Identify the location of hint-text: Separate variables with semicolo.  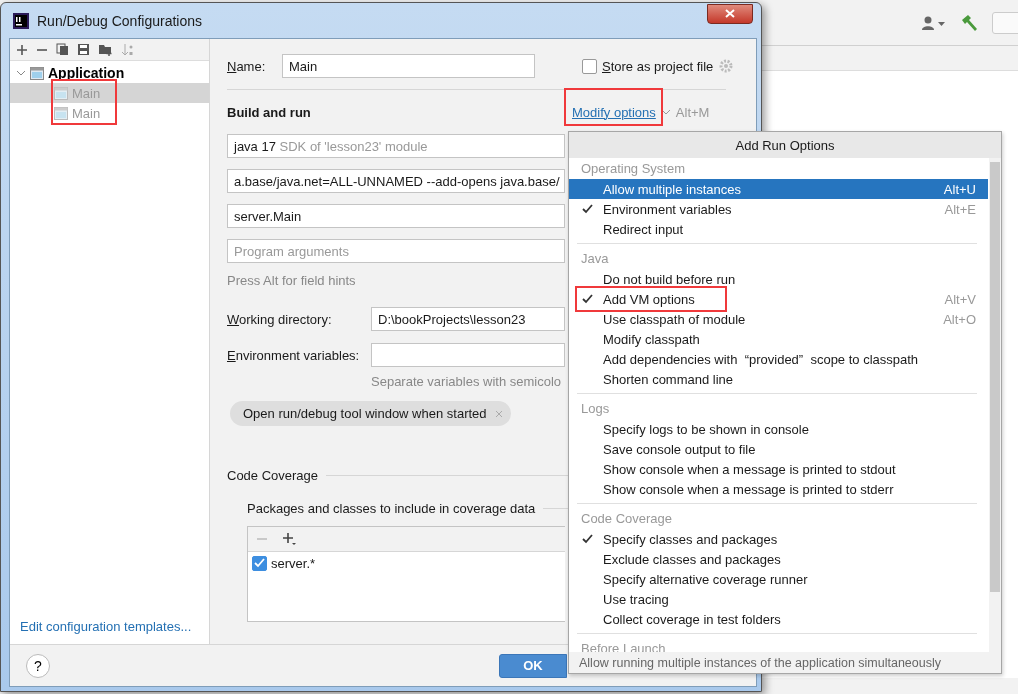
(466, 381).